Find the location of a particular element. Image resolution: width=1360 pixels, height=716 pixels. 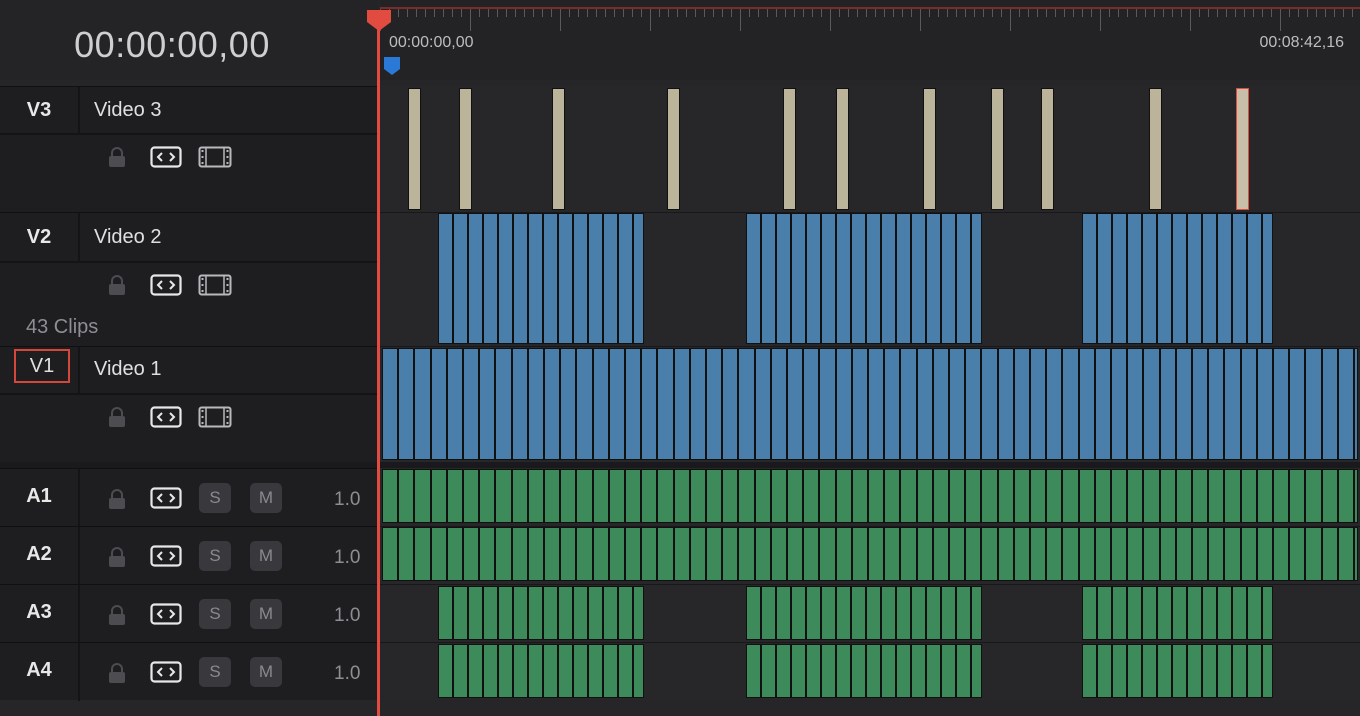

timecode-display: 00:00:00,00 is located at coordinates (172, 45).